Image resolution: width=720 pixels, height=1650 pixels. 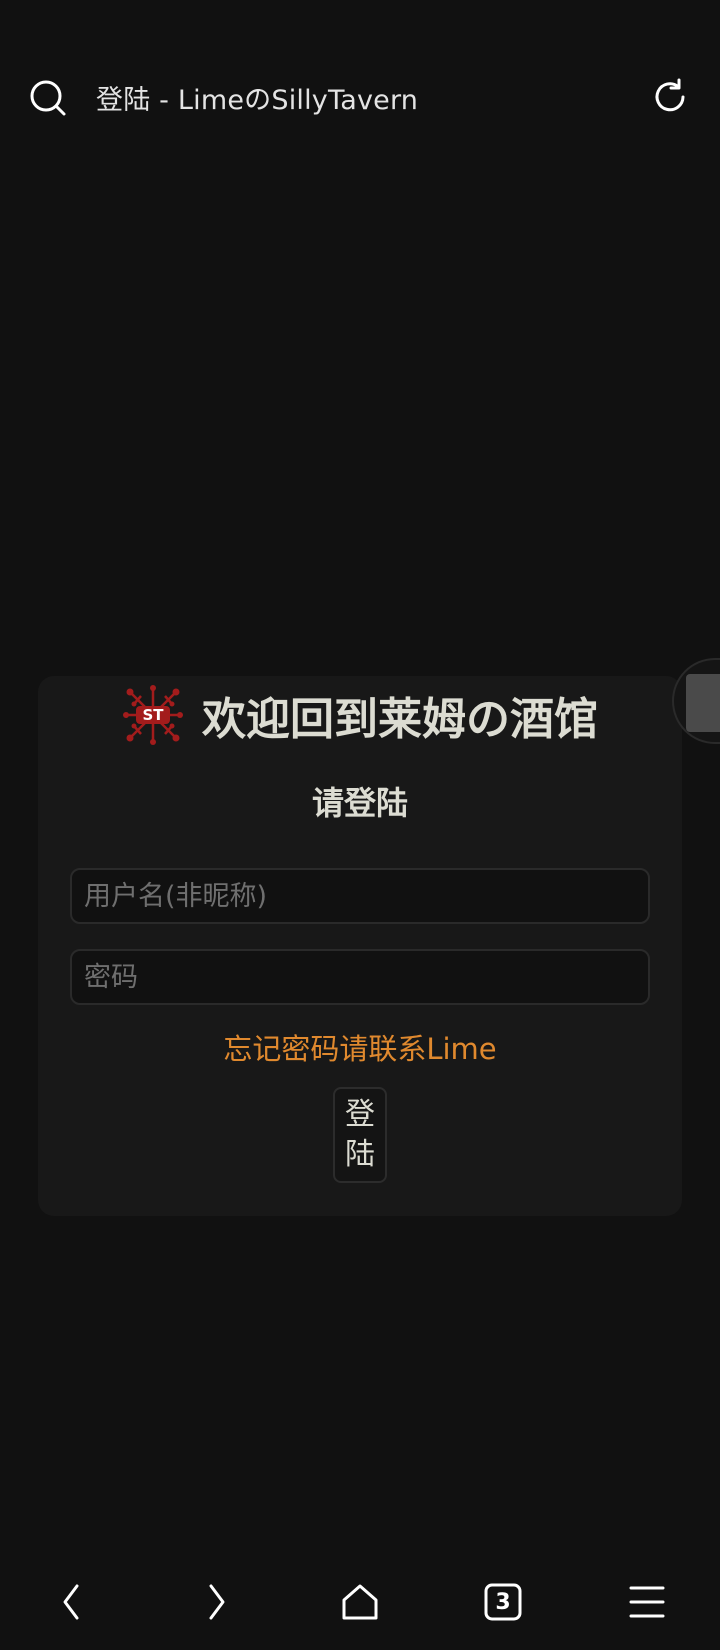 What do you see at coordinates (703, 703) in the screenshot?
I see `loading-spinner-icon` at bounding box center [703, 703].